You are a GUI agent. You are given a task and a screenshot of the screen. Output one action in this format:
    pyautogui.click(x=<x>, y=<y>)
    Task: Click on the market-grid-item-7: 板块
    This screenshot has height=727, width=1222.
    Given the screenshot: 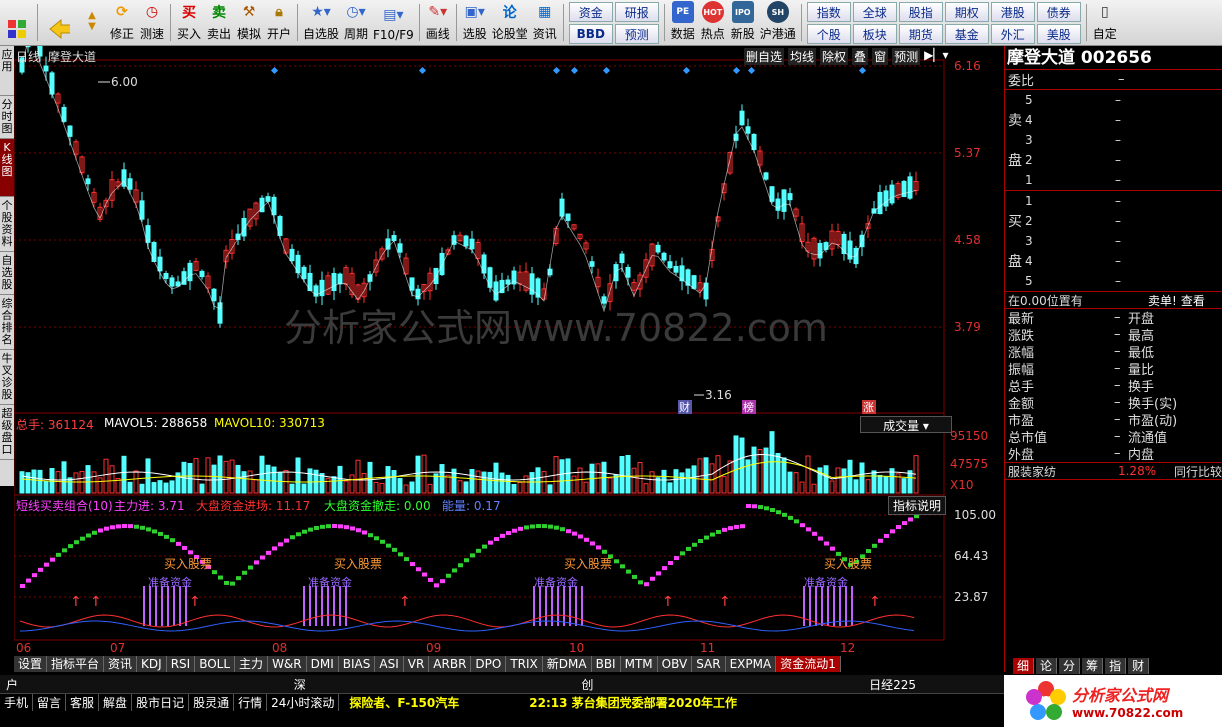 What is the action you would take?
    pyautogui.click(x=874, y=34)
    